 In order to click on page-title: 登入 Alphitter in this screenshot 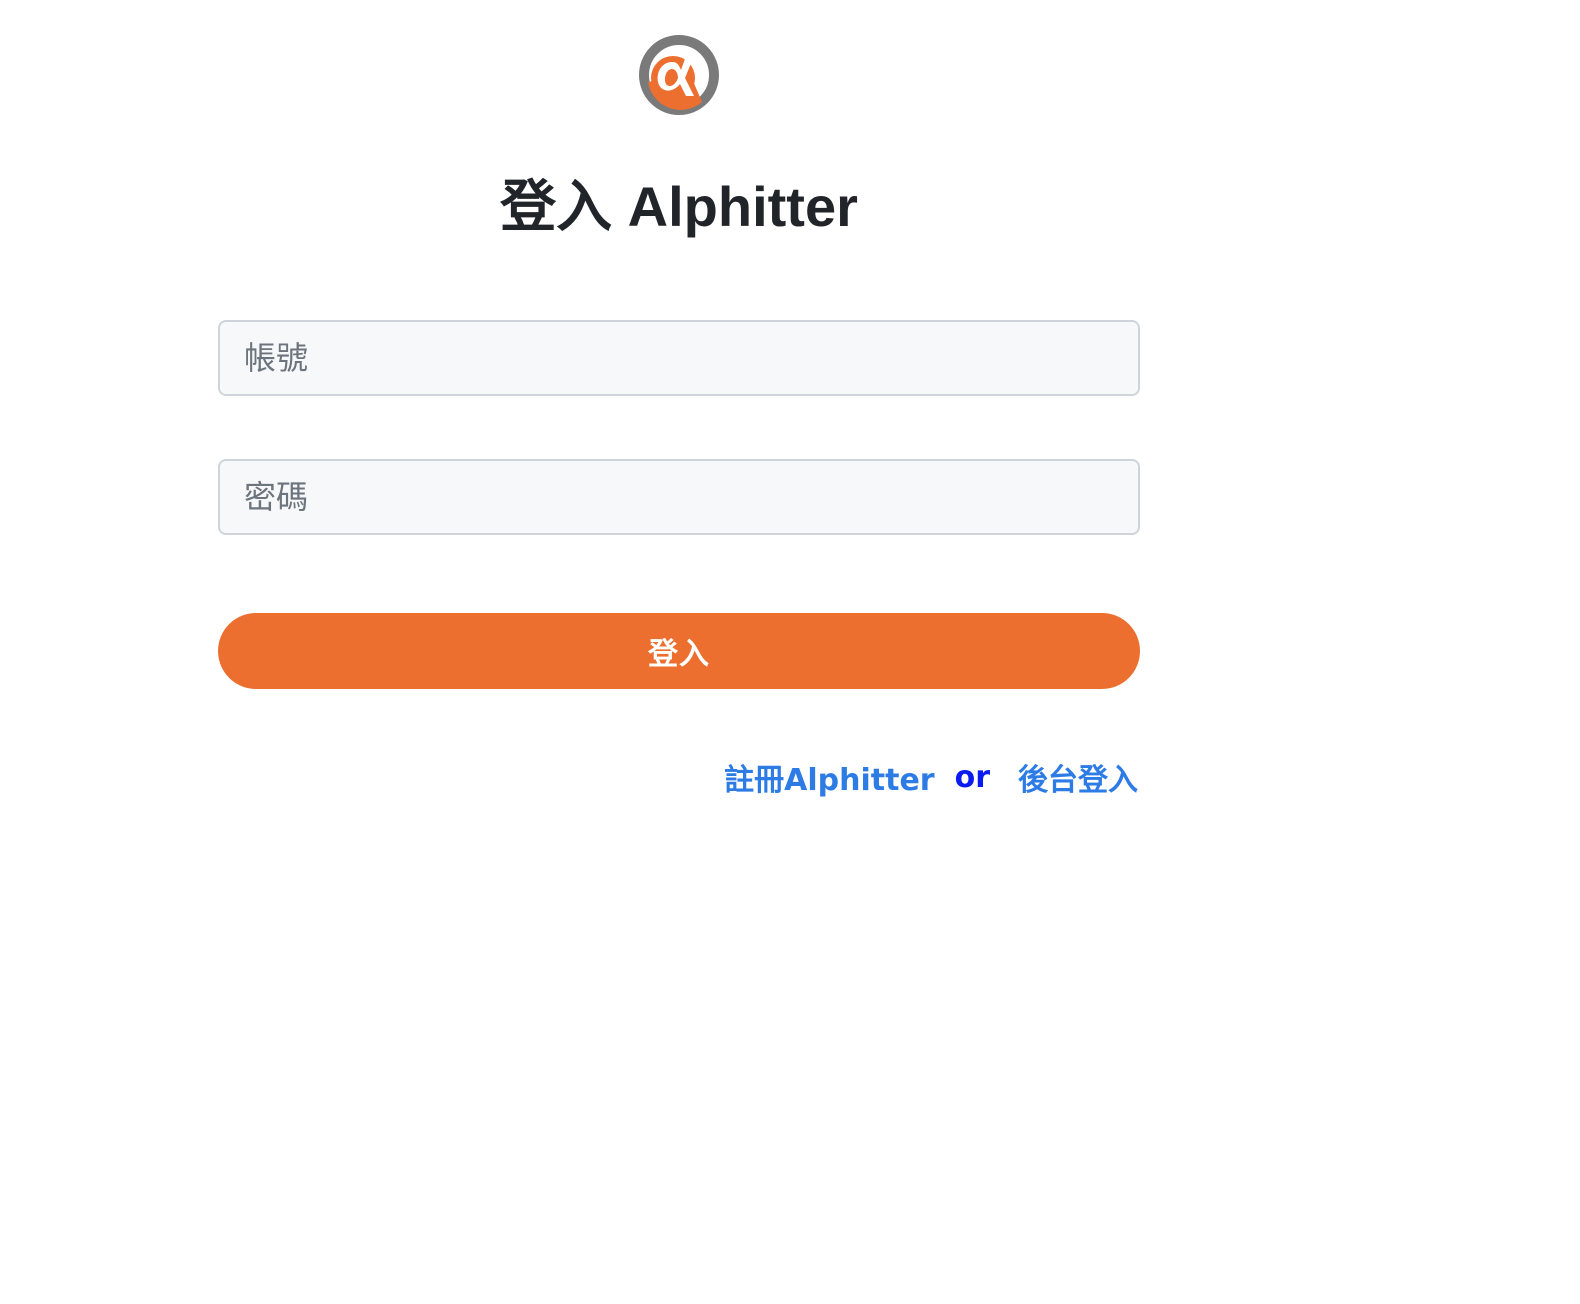, I will do `click(679, 206)`.